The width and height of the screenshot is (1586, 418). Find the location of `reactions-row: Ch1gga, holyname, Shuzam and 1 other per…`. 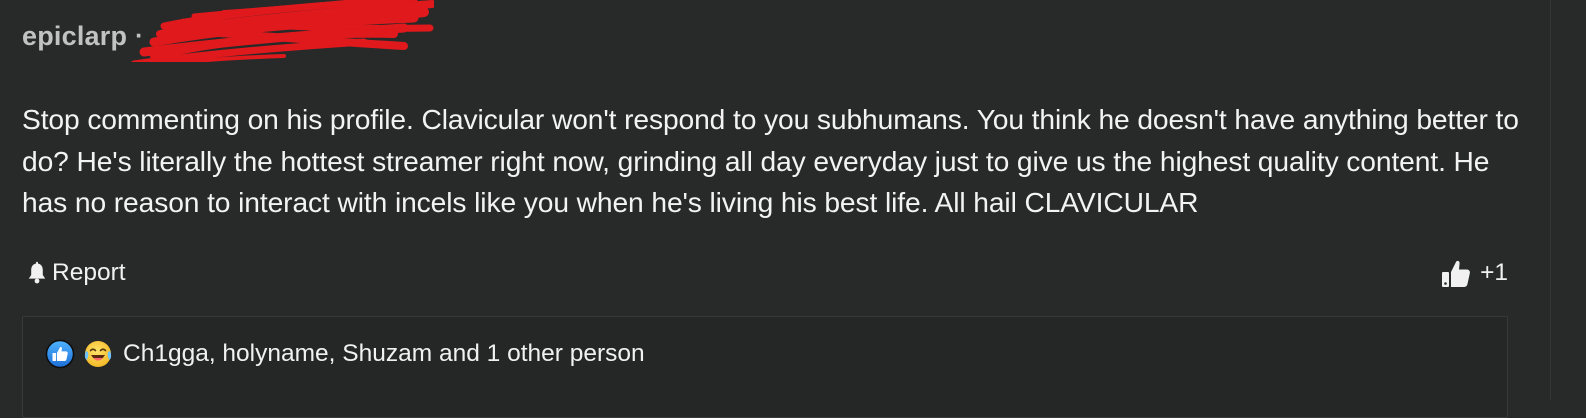

reactions-row: Ch1gga, holyname, Shuzam and 1 other per… is located at coordinates (345, 354).